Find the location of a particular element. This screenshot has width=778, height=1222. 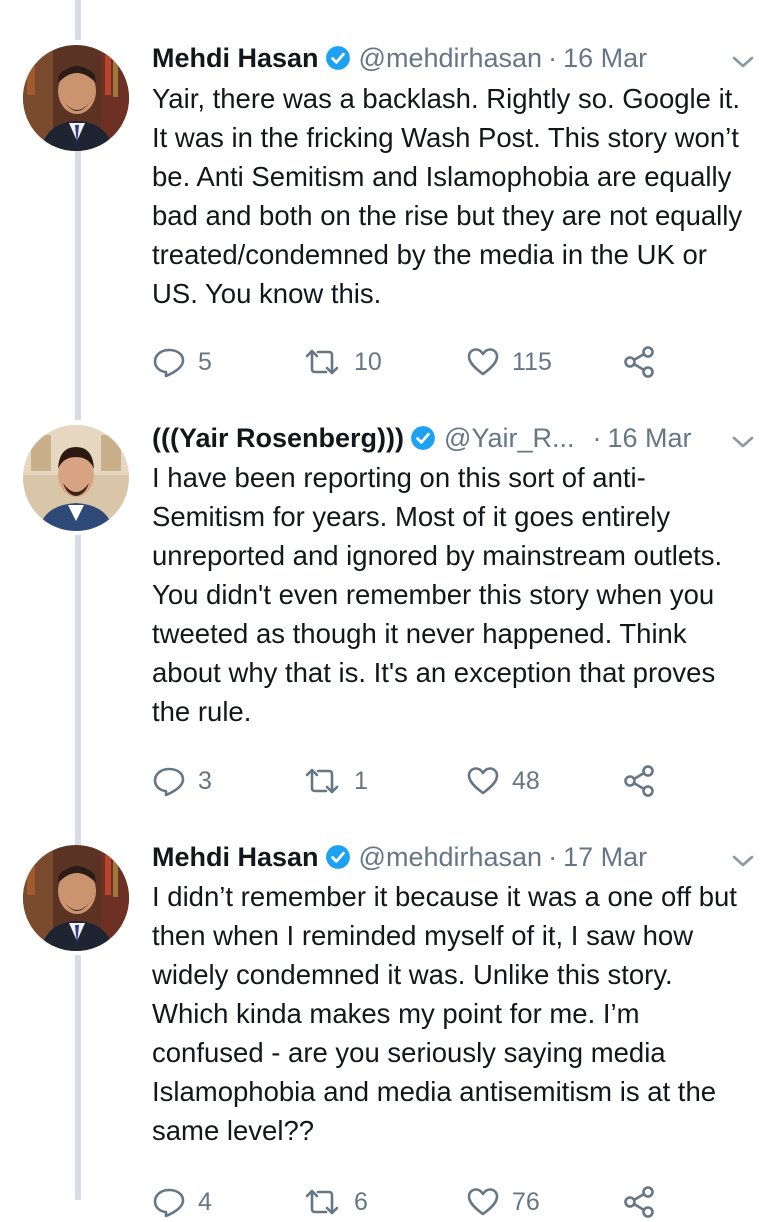

tweet-header: (((Yair Rosenberg))) @Yair_R... · 16 Mar is located at coordinates (455, 438).